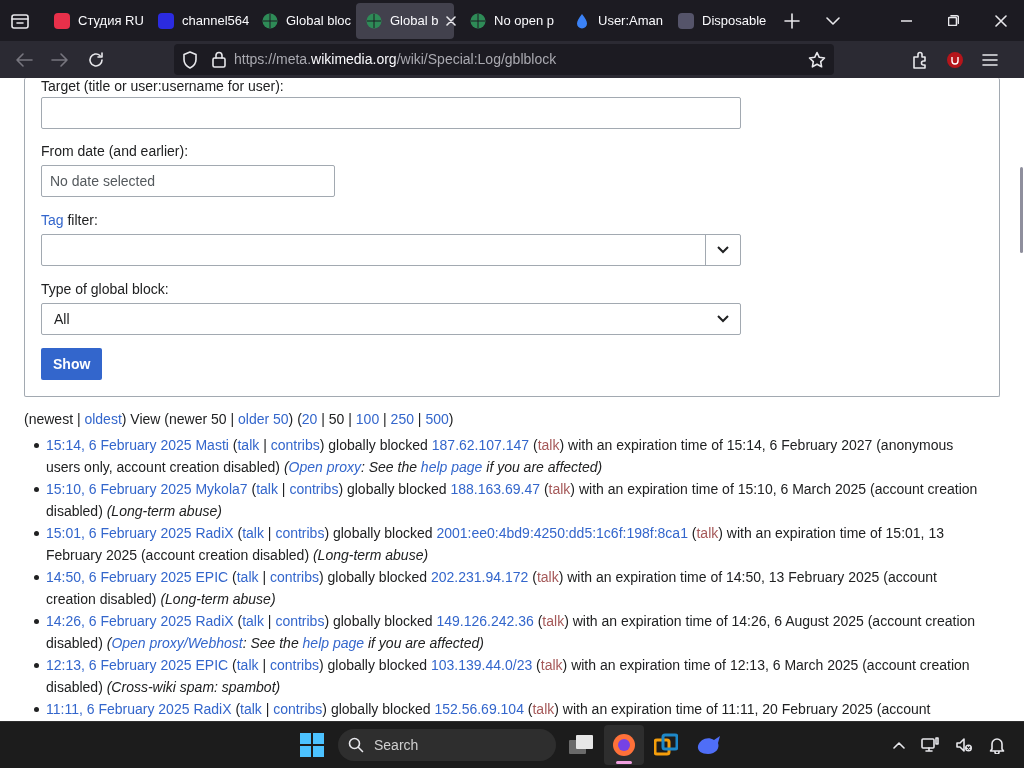  What do you see at coordinates (118, 709) in the screenshot?
I see `link: 11:11, 6 February 2025` at bounding box center [118, 709].